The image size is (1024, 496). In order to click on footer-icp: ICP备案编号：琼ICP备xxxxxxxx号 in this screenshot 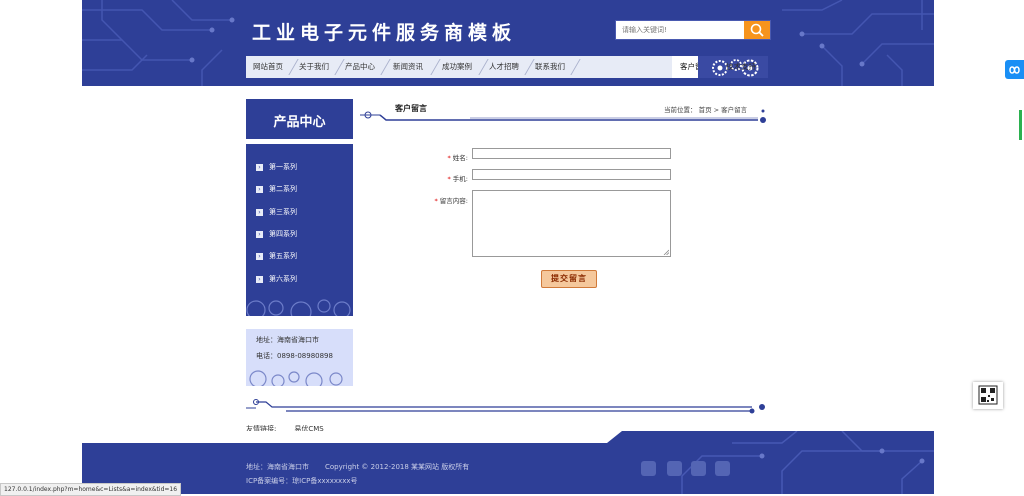, I will do `click(302, 481)`.